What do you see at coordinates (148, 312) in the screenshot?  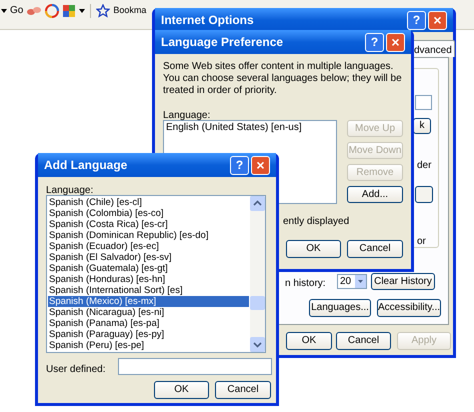 I see `list-item: Spanish (Nicaragua) [es-ni]` at bounding box center [148, 312].